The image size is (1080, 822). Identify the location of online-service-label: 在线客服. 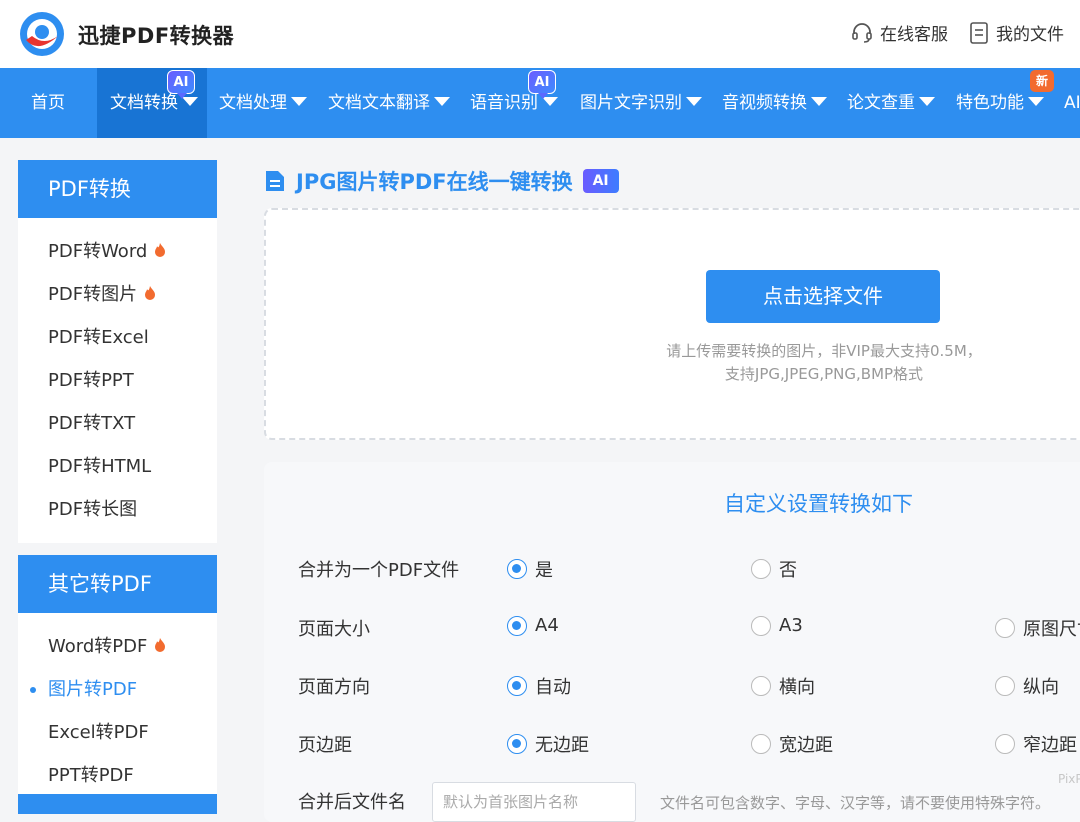
(914, 35).